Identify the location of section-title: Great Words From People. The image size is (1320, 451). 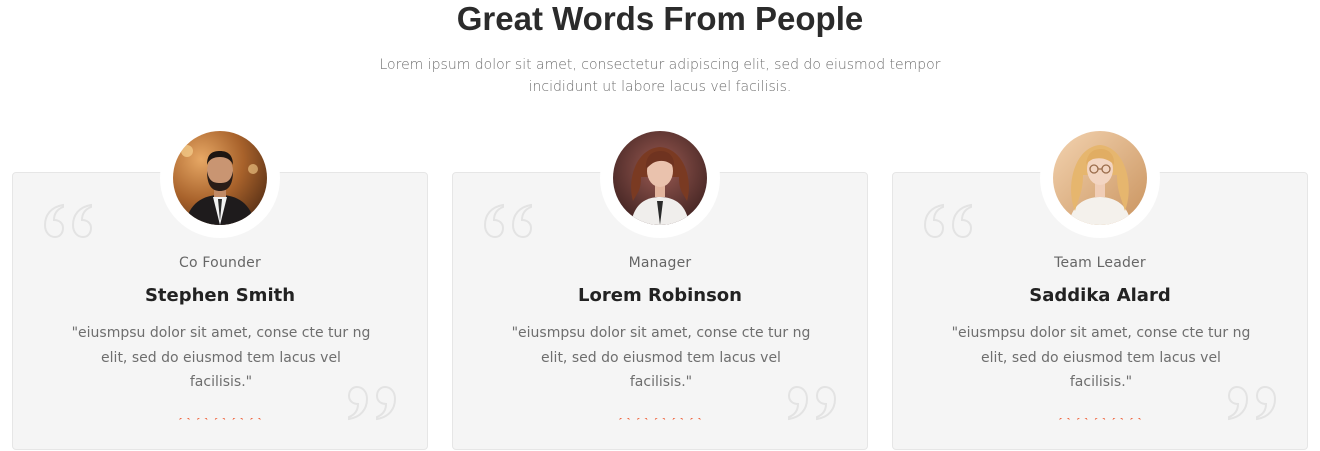
(660, 18).